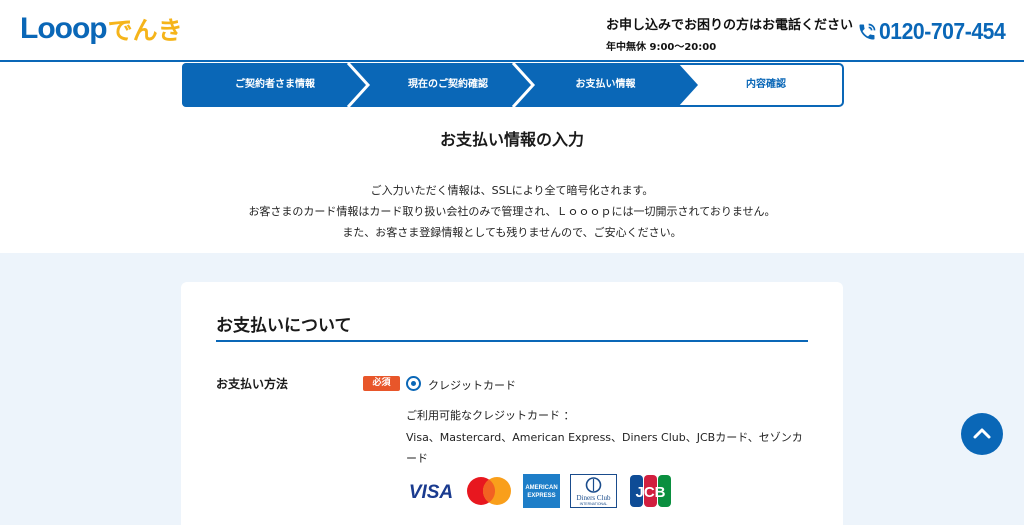 The width and height of the screenshot is (1024, 525). Describe the element at coordinates (541, 496) in the screenshot. I see `svg-text: EXPRESS` at that location.